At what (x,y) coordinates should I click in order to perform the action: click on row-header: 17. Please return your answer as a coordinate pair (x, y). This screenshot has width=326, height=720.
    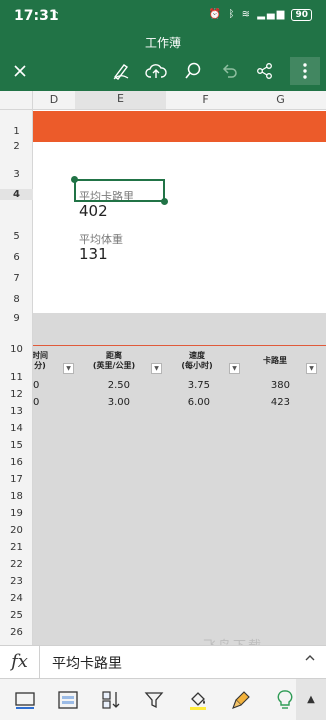
    Looking at the image, I should click on (16, 479).